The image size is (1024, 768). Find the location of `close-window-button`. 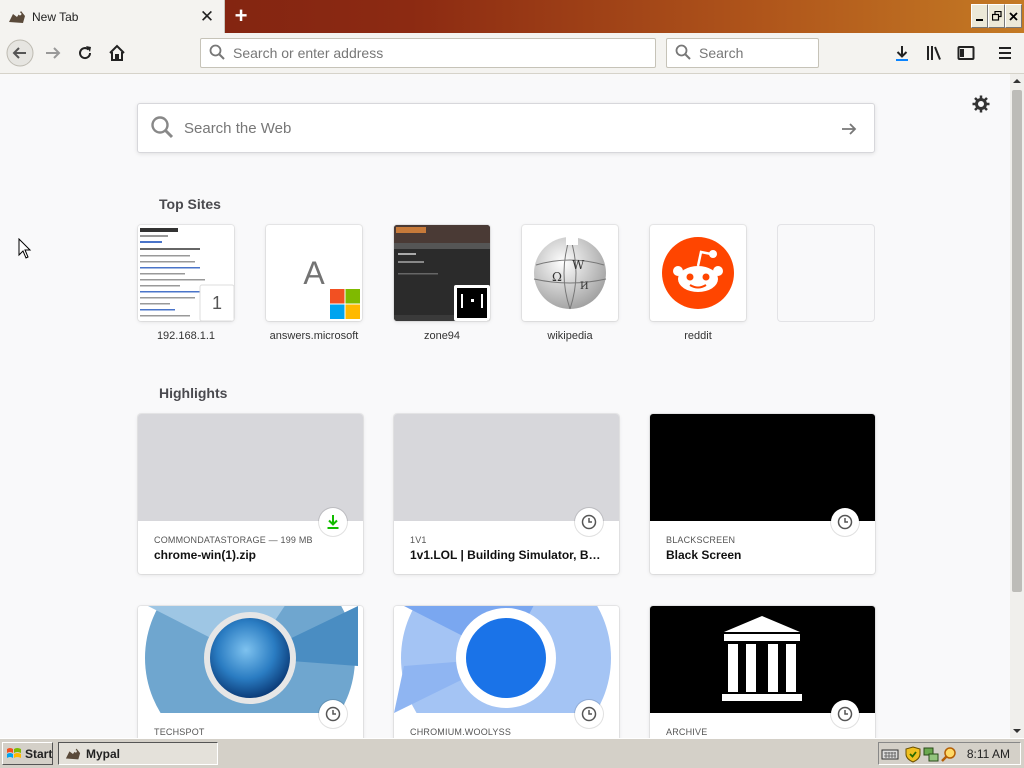

close-window-button is located at coordinates (1013, 16).